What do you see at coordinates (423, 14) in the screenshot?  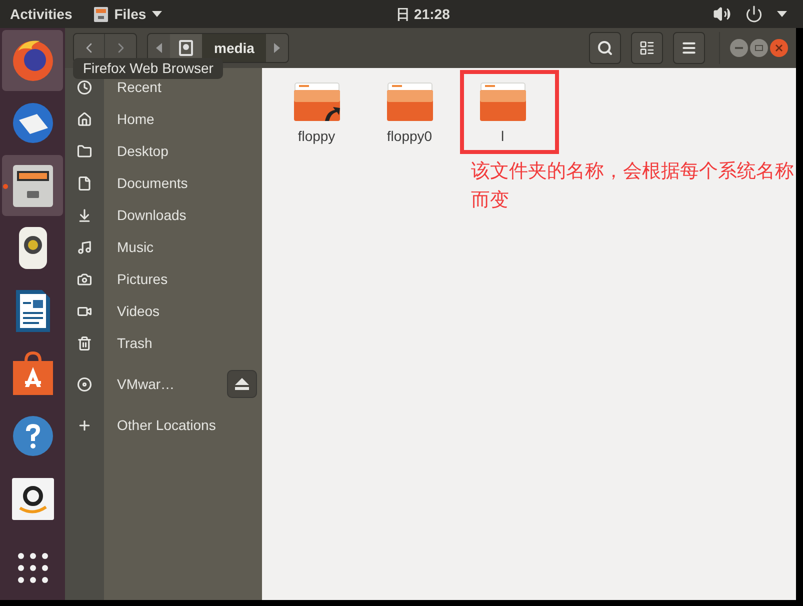 I see `clock: 日 21:28` at bounding box center [423, 14].